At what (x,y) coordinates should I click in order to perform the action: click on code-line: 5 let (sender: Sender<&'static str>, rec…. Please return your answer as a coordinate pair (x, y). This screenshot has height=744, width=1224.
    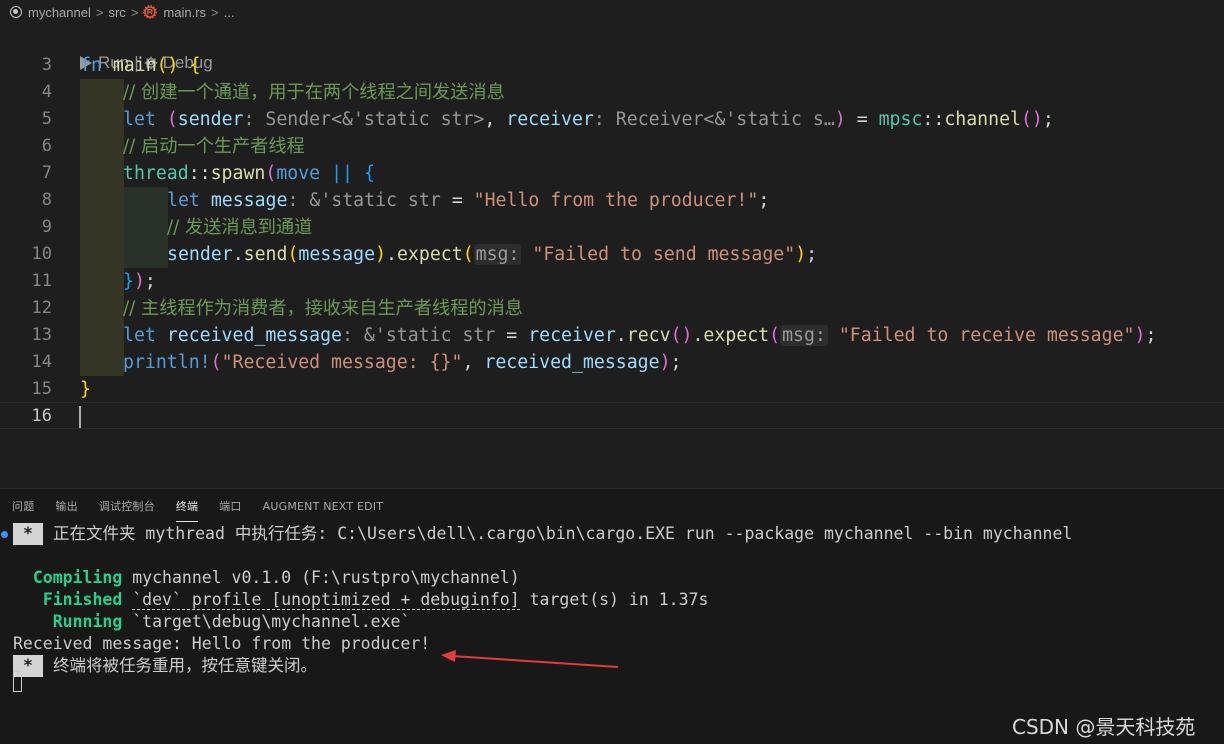
    Looking at the image, I should click on (612, 119).